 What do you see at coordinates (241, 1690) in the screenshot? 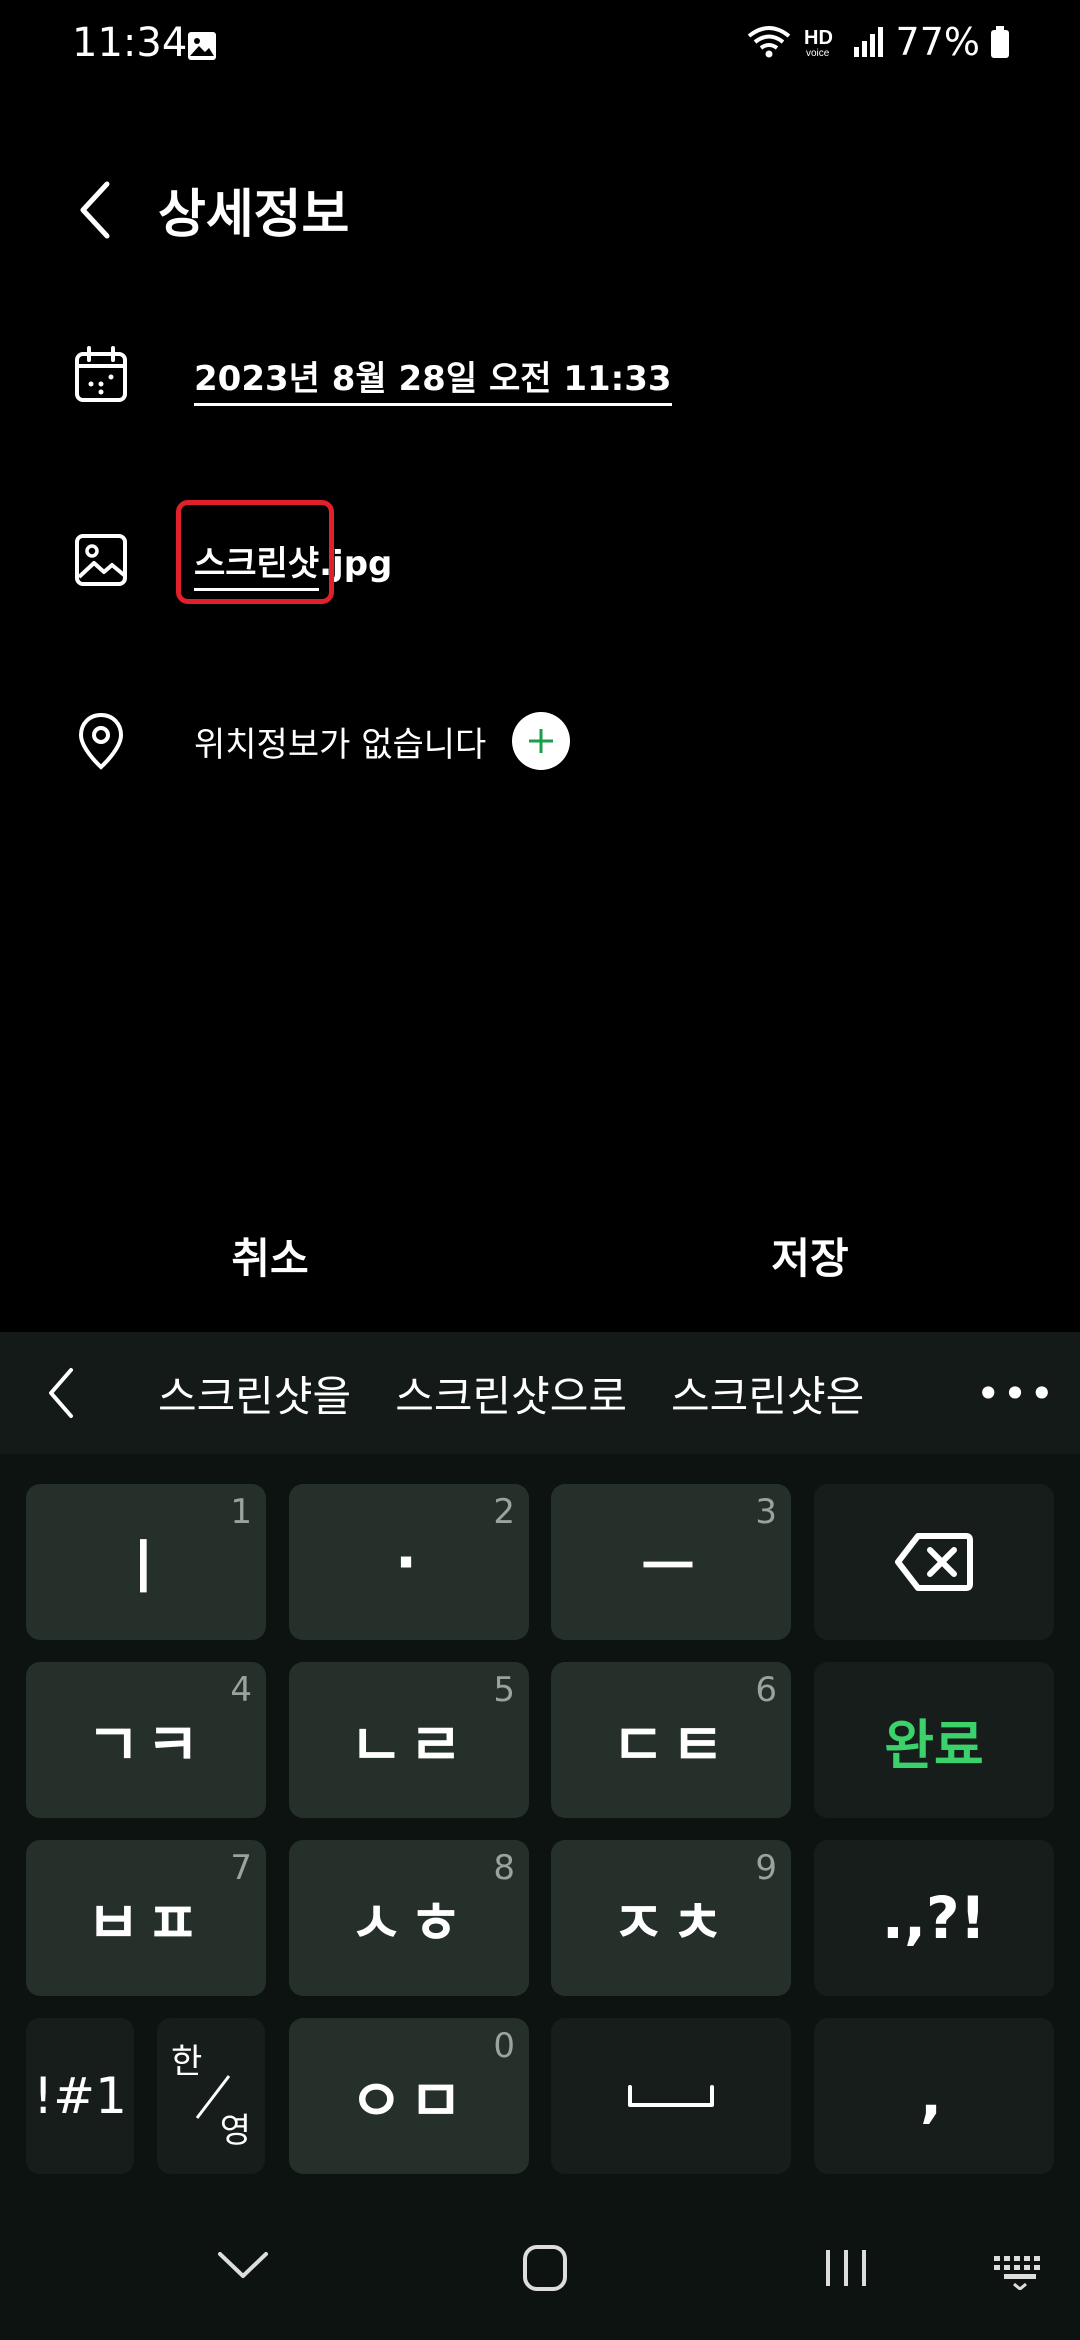
I see `key-number: 4` at bounding box center [241, 1690].